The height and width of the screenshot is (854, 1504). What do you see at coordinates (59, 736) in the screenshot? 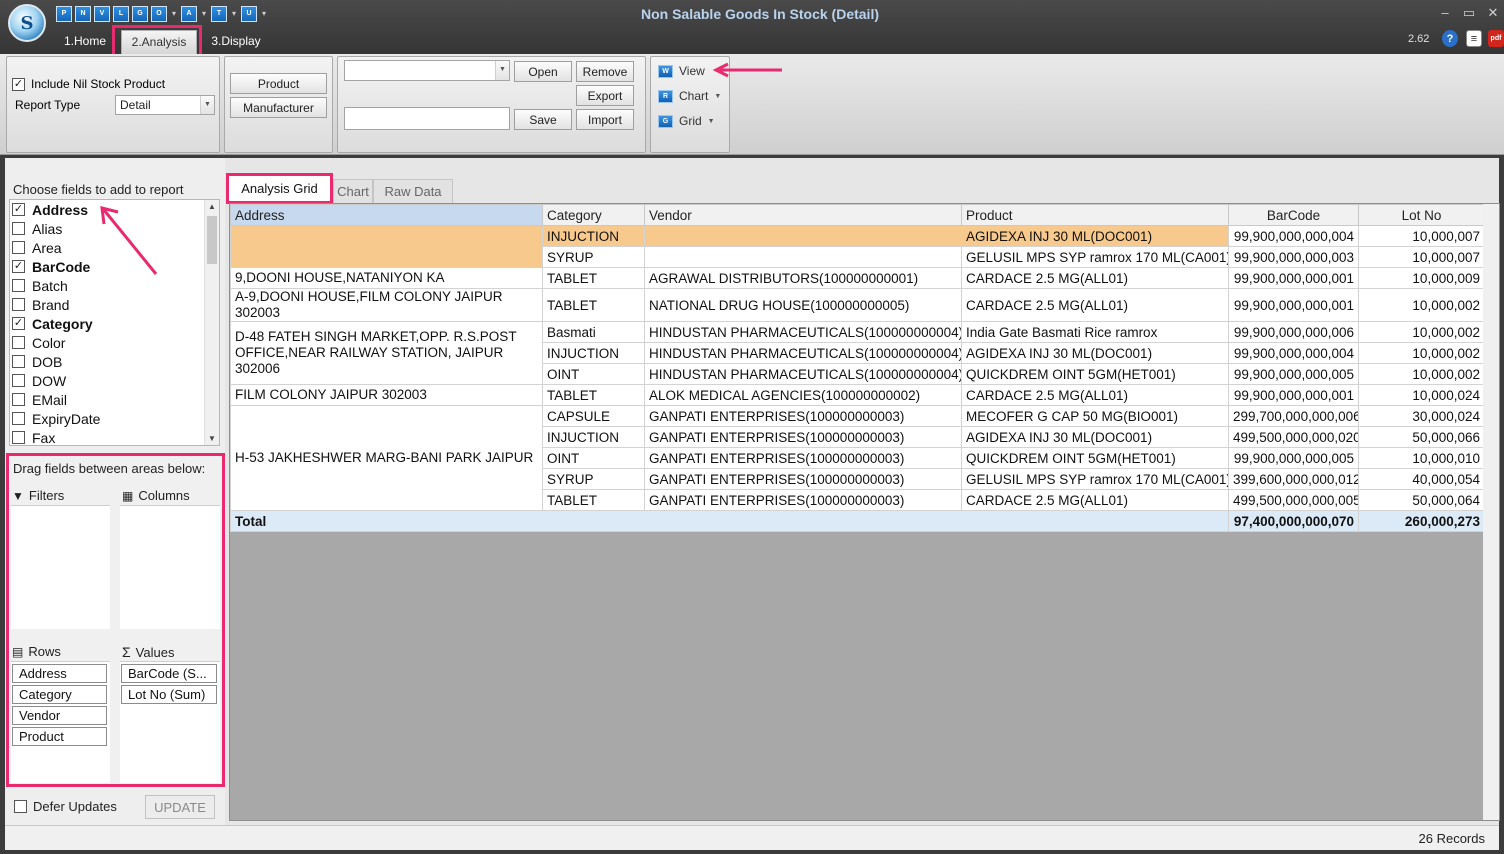
I see `area-field-chip: Product` at bounding box center [59, 736].